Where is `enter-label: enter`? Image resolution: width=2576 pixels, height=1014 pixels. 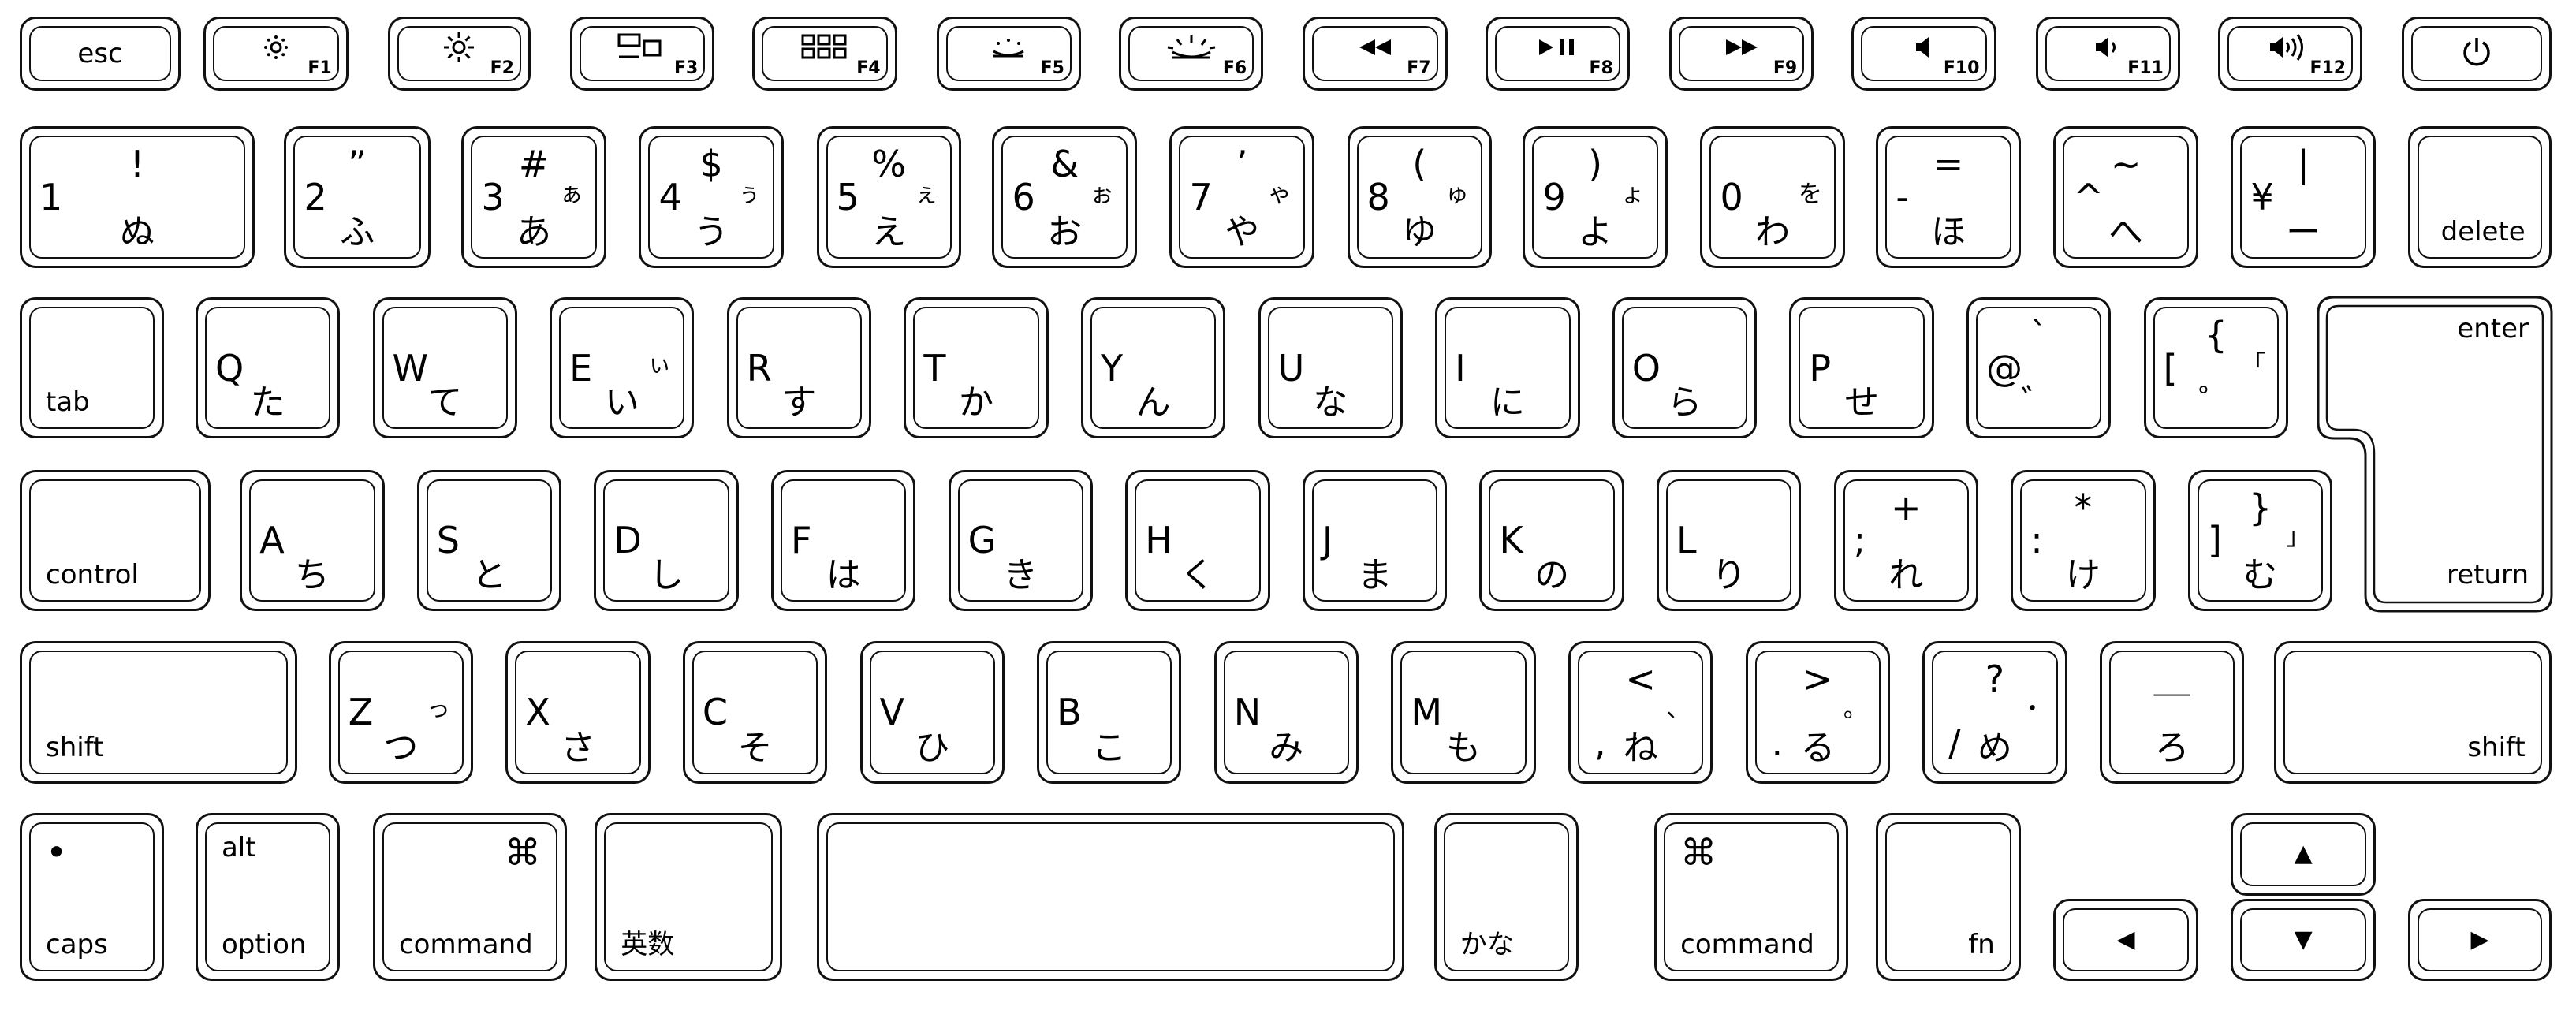
enter-label: enter is located at coordinates (2493, 329).